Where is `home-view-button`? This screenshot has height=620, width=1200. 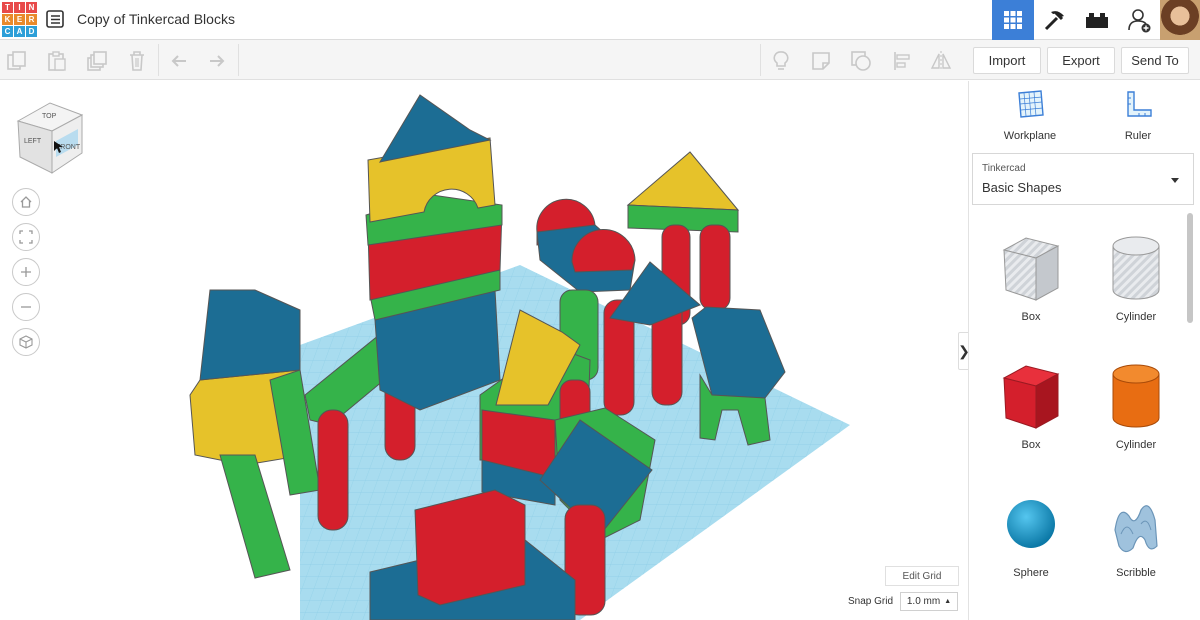 home-view-button is located at coordinates (26, 202).